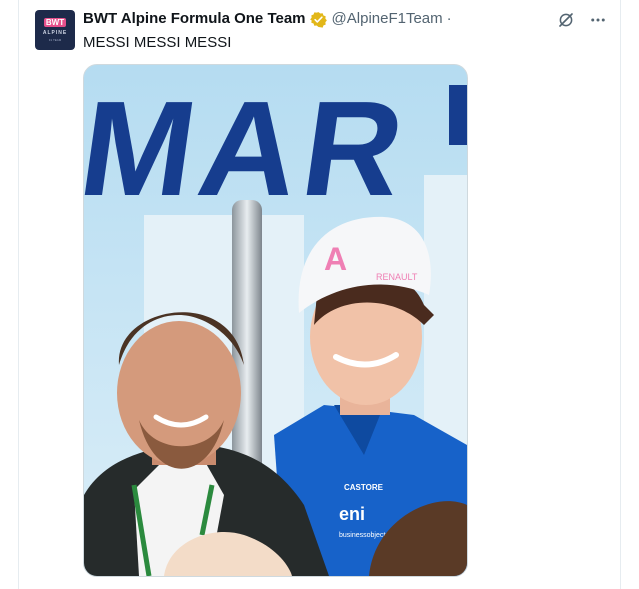  I want to click on sponsor-logo: eni, so click(352, 514).